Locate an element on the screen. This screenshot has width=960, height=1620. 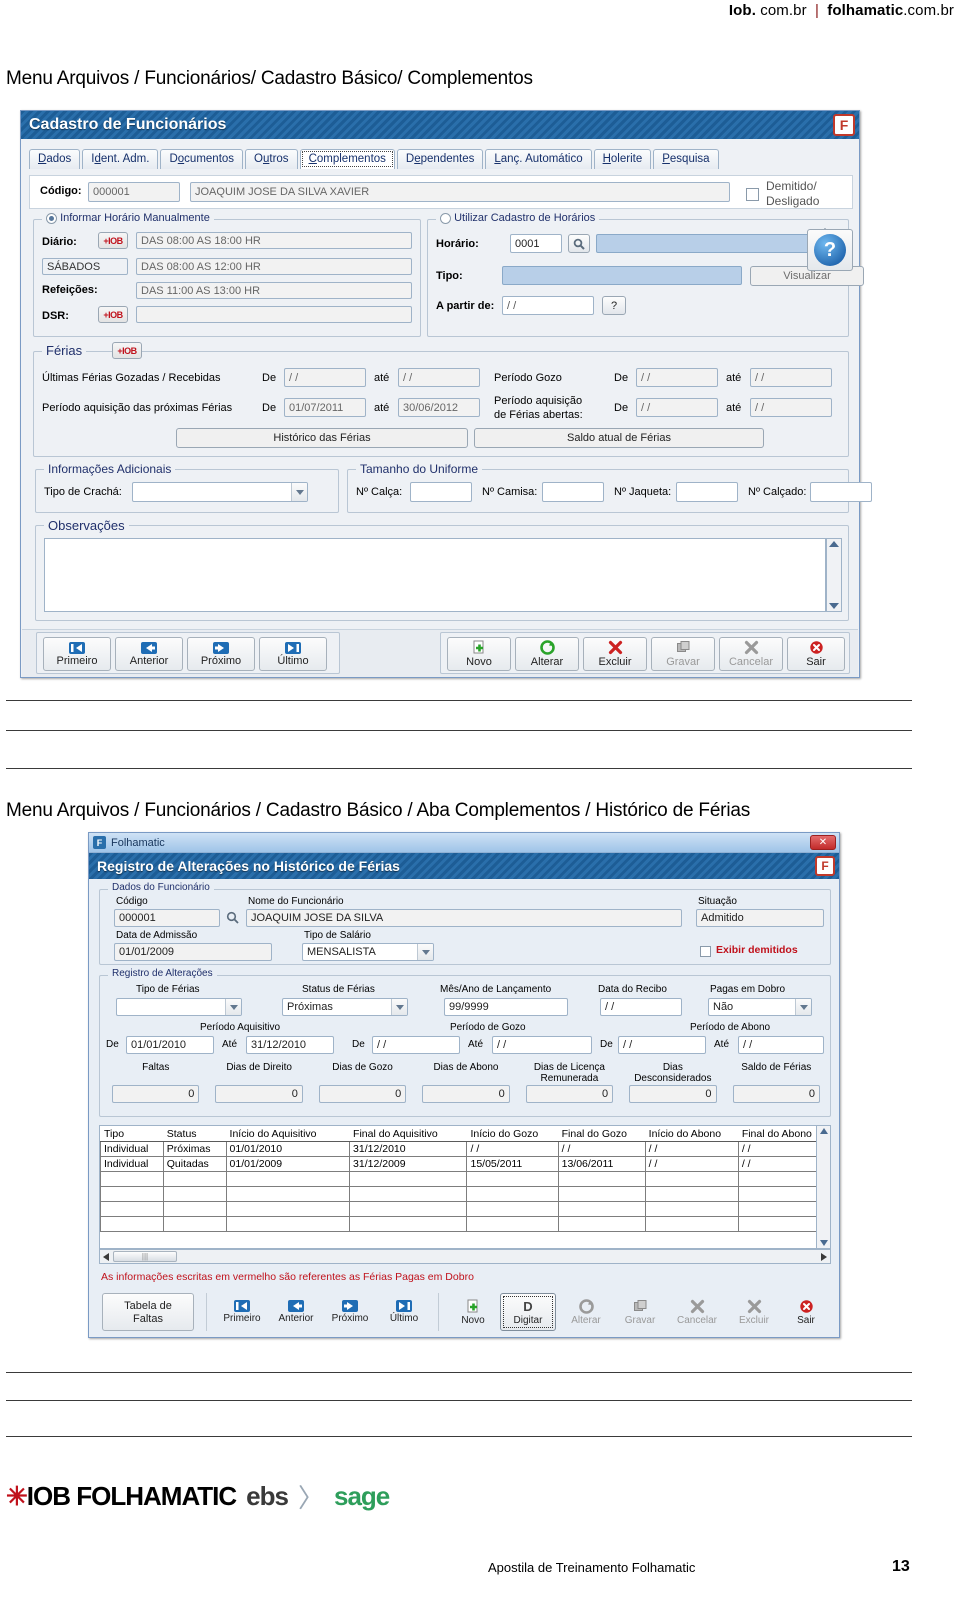
folhamatic-badge-icon: F is located at coordinates (844, 125).